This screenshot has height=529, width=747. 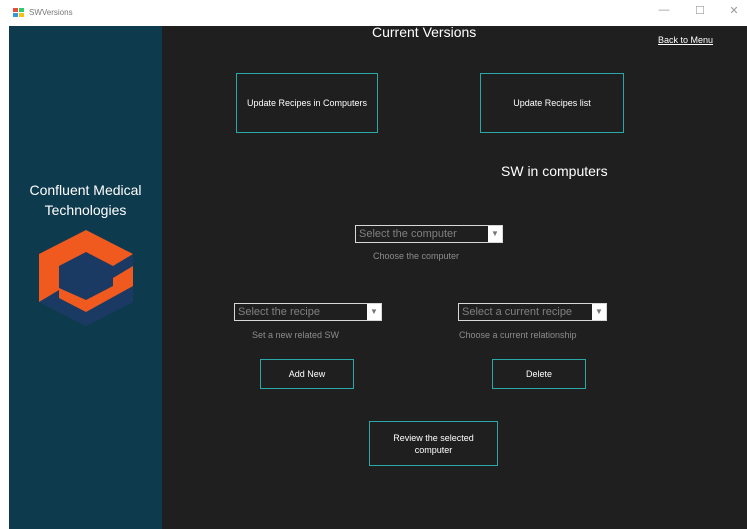 What do you see at coordinates (307, 103) in the screenshot?
I see `update-recipes-in-computers-button: Update Recipes in Computers` at bounding box center [307, 103].